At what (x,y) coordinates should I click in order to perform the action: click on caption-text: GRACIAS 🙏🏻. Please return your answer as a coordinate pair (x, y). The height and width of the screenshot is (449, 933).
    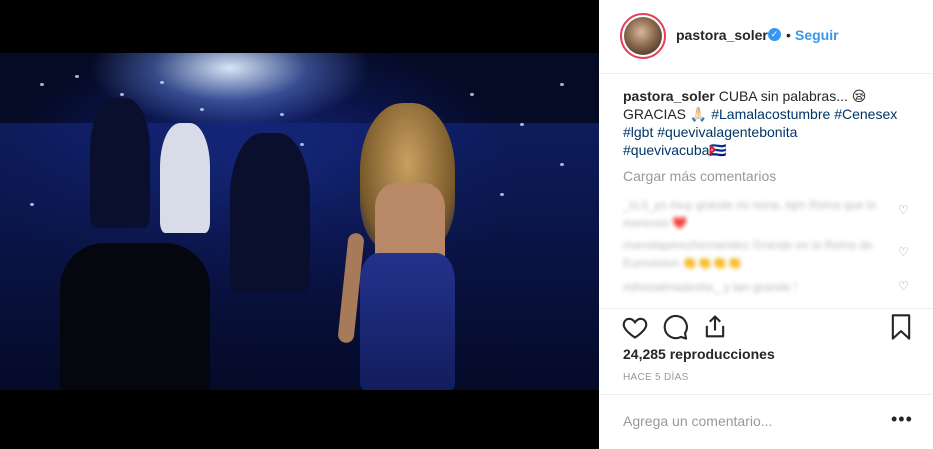
    Looking at the image, I should click on (667, 114).